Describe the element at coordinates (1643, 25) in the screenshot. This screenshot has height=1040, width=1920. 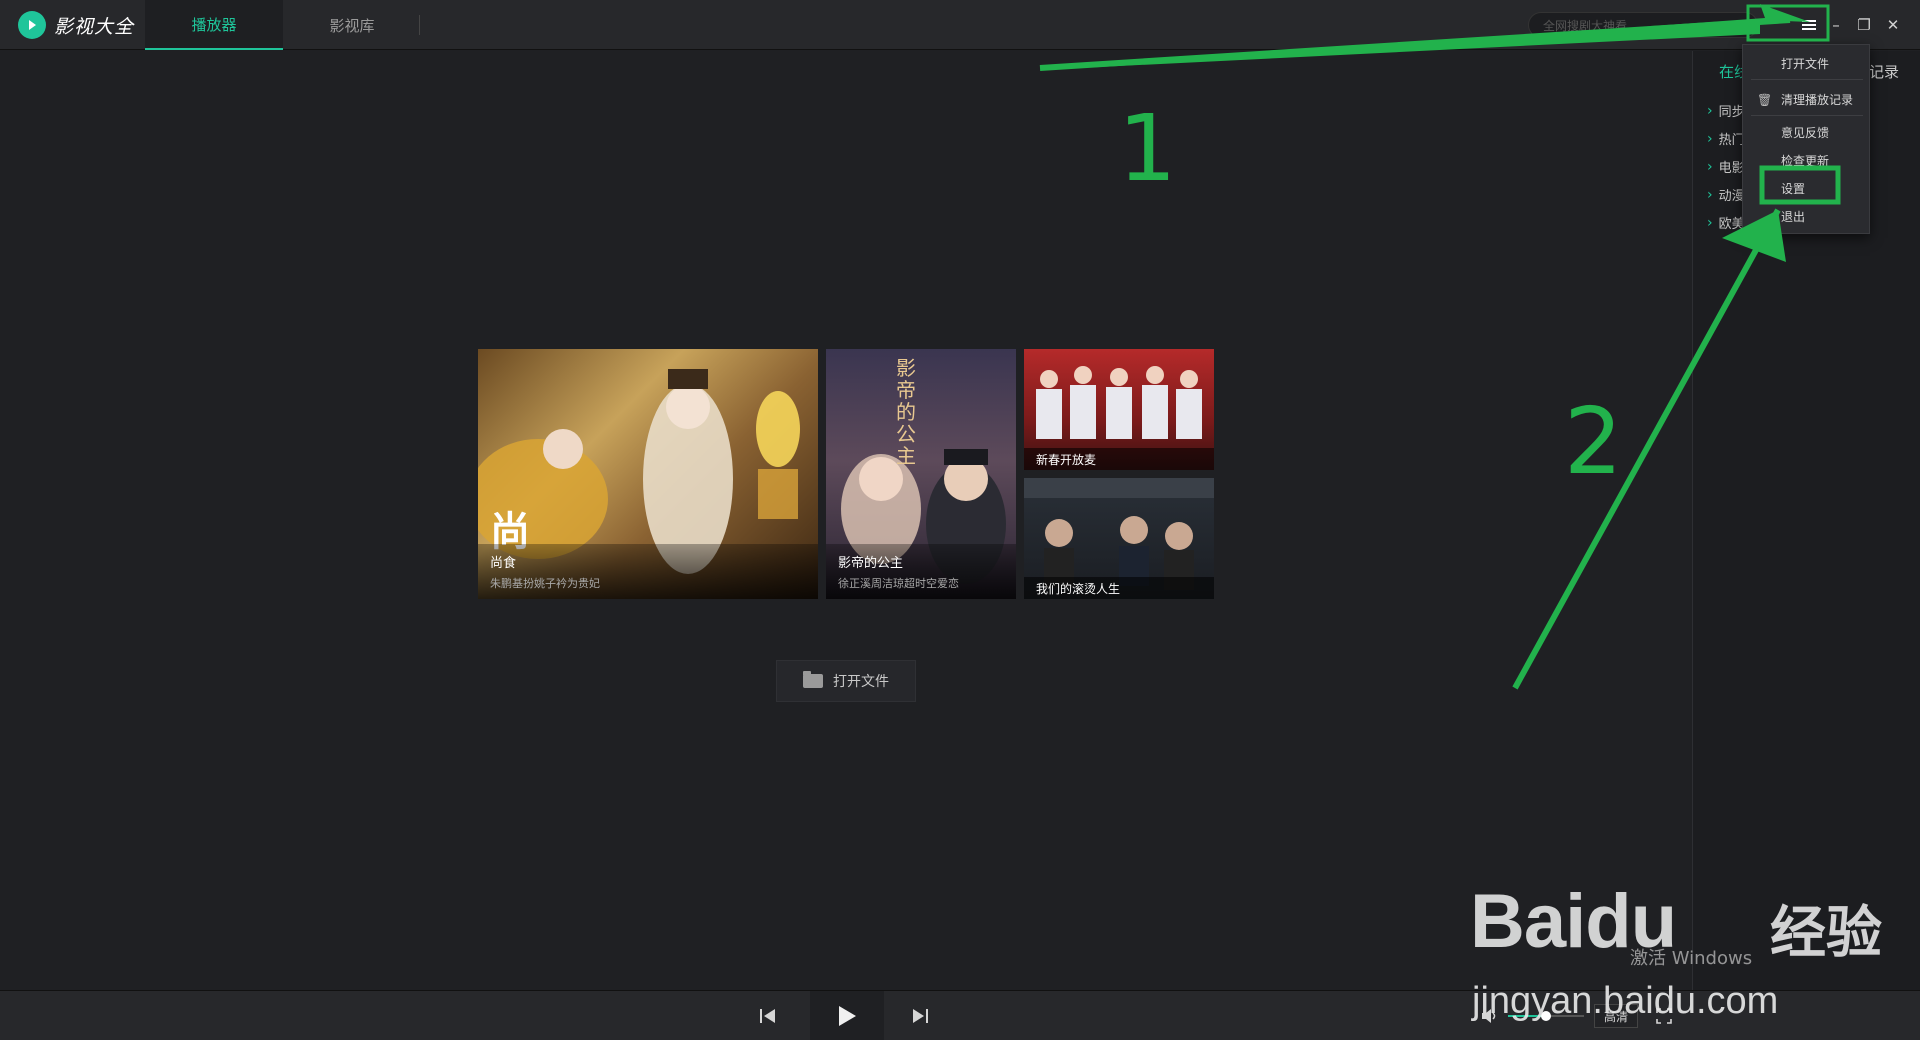
I see `search-input: 全网搜剧大神看` at that location.